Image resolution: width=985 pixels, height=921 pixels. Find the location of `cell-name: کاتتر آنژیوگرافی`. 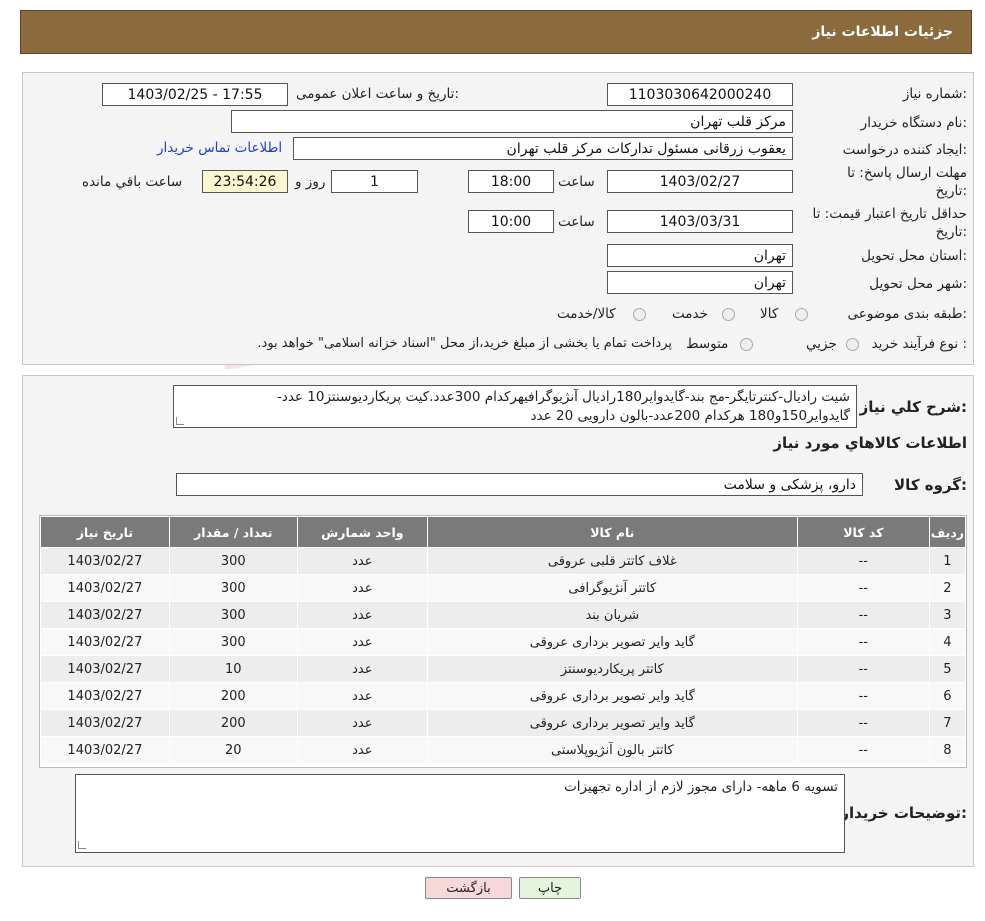

cell-name: کاتتر آنژیوگرافی is located at coordinates (612, 588).